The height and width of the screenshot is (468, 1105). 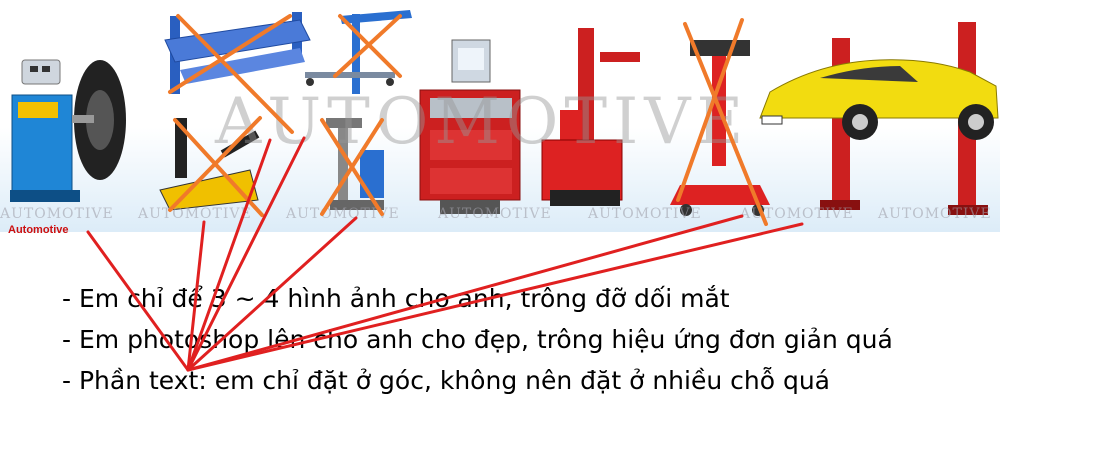 What do you see at coordinates (138, 301) in the screenshot?
I see `pointer-line` at bounding box center [138, 301].